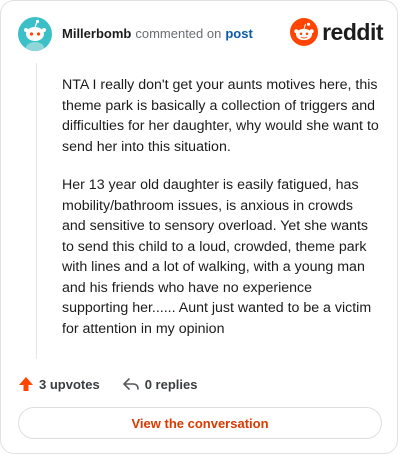  I want to click on thread-line, so click(36, 211).